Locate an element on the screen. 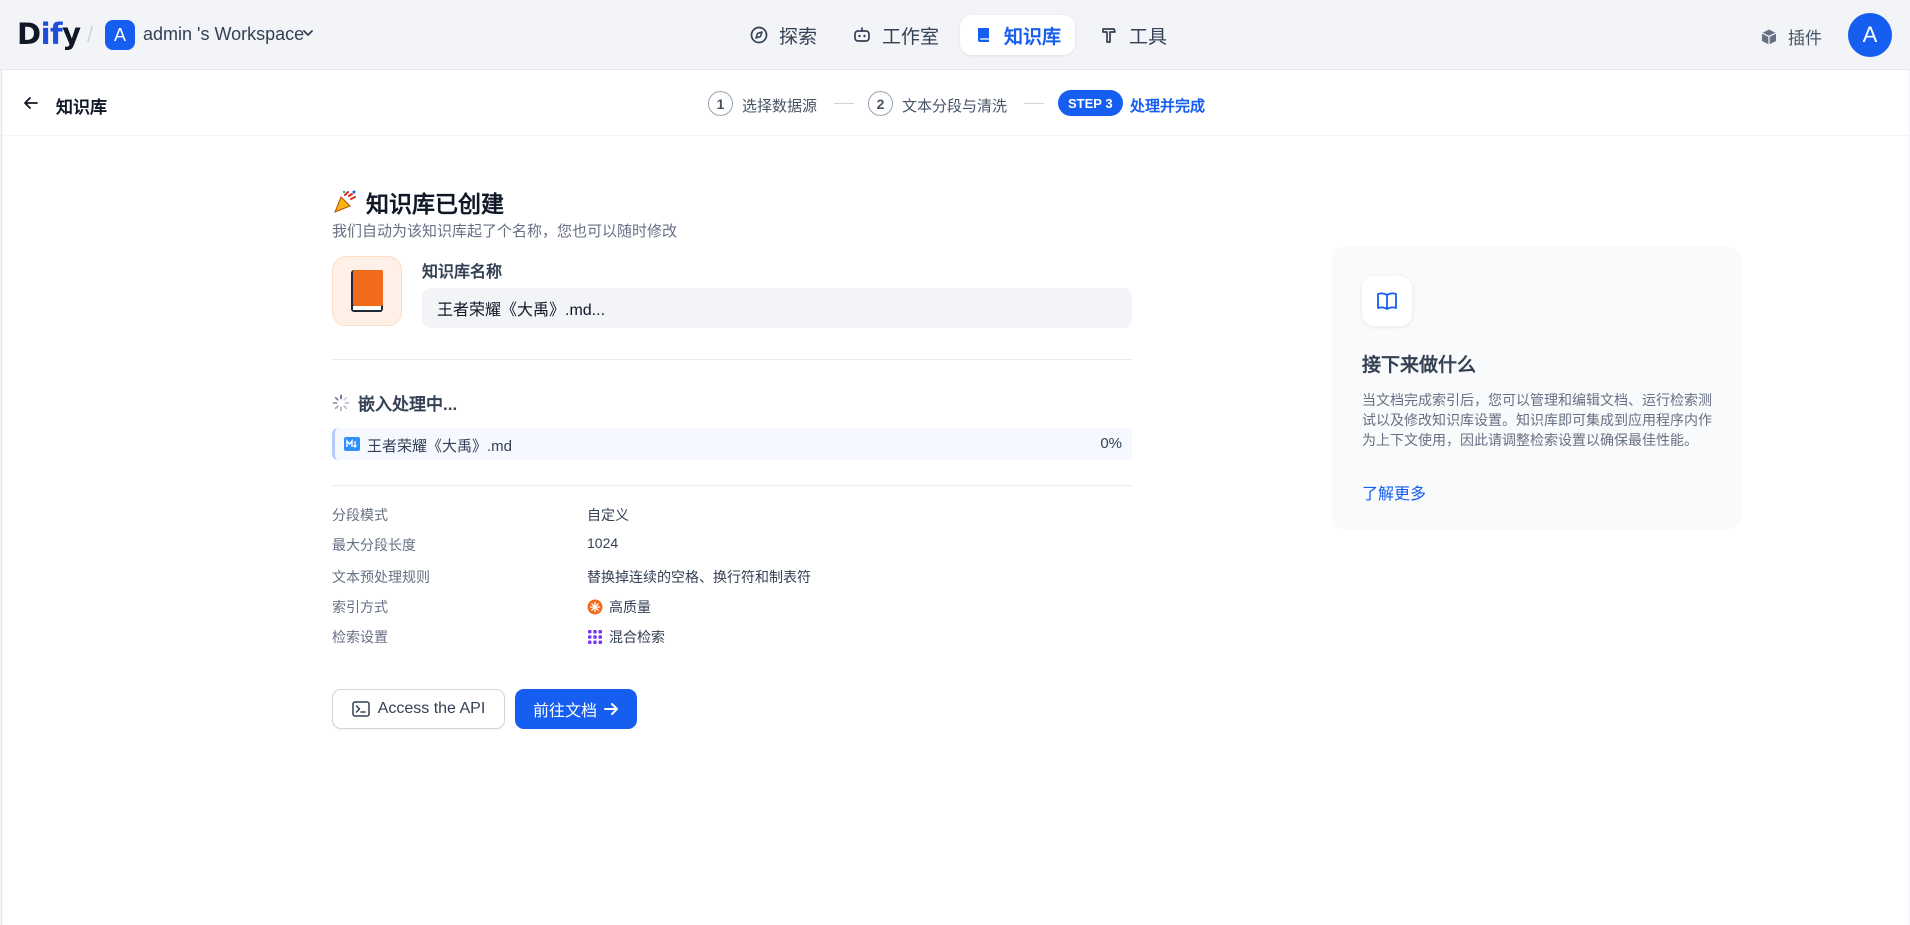  open-book-icon is located at coordinates (1387, 301).